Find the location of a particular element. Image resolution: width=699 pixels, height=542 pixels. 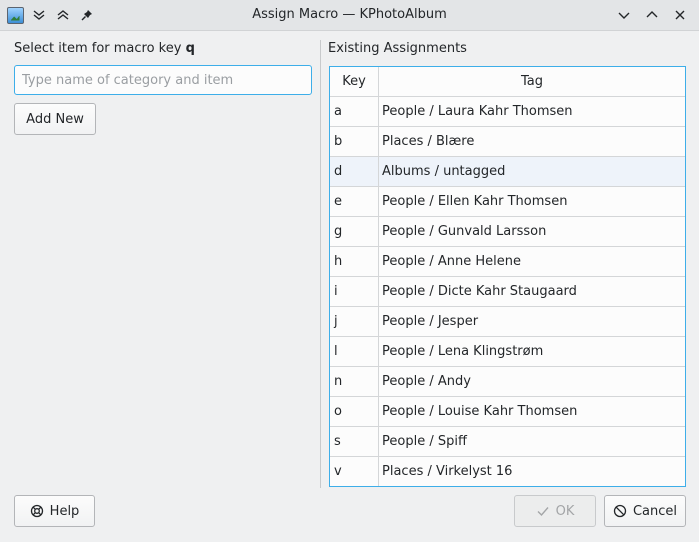

table-row: v Places / Virkelyst 16 is located at coordinates (507, 471).